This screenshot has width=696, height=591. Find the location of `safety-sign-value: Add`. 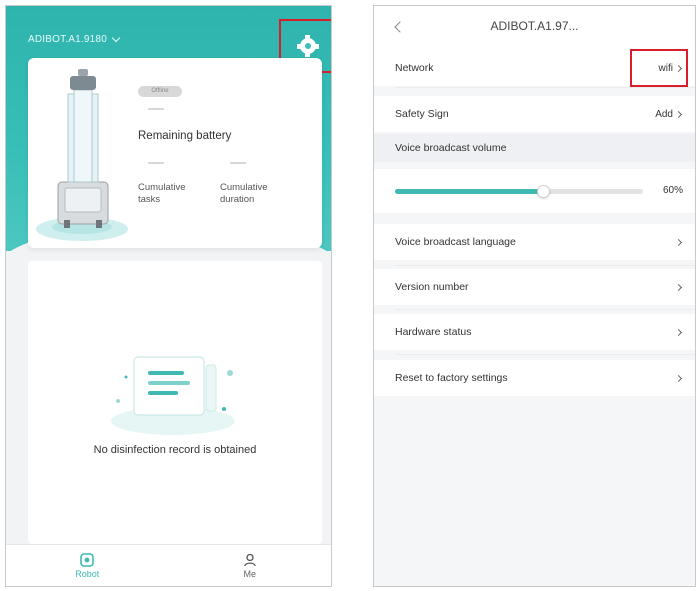

safety-sign-value: Add is located at coordinates (664, 114).